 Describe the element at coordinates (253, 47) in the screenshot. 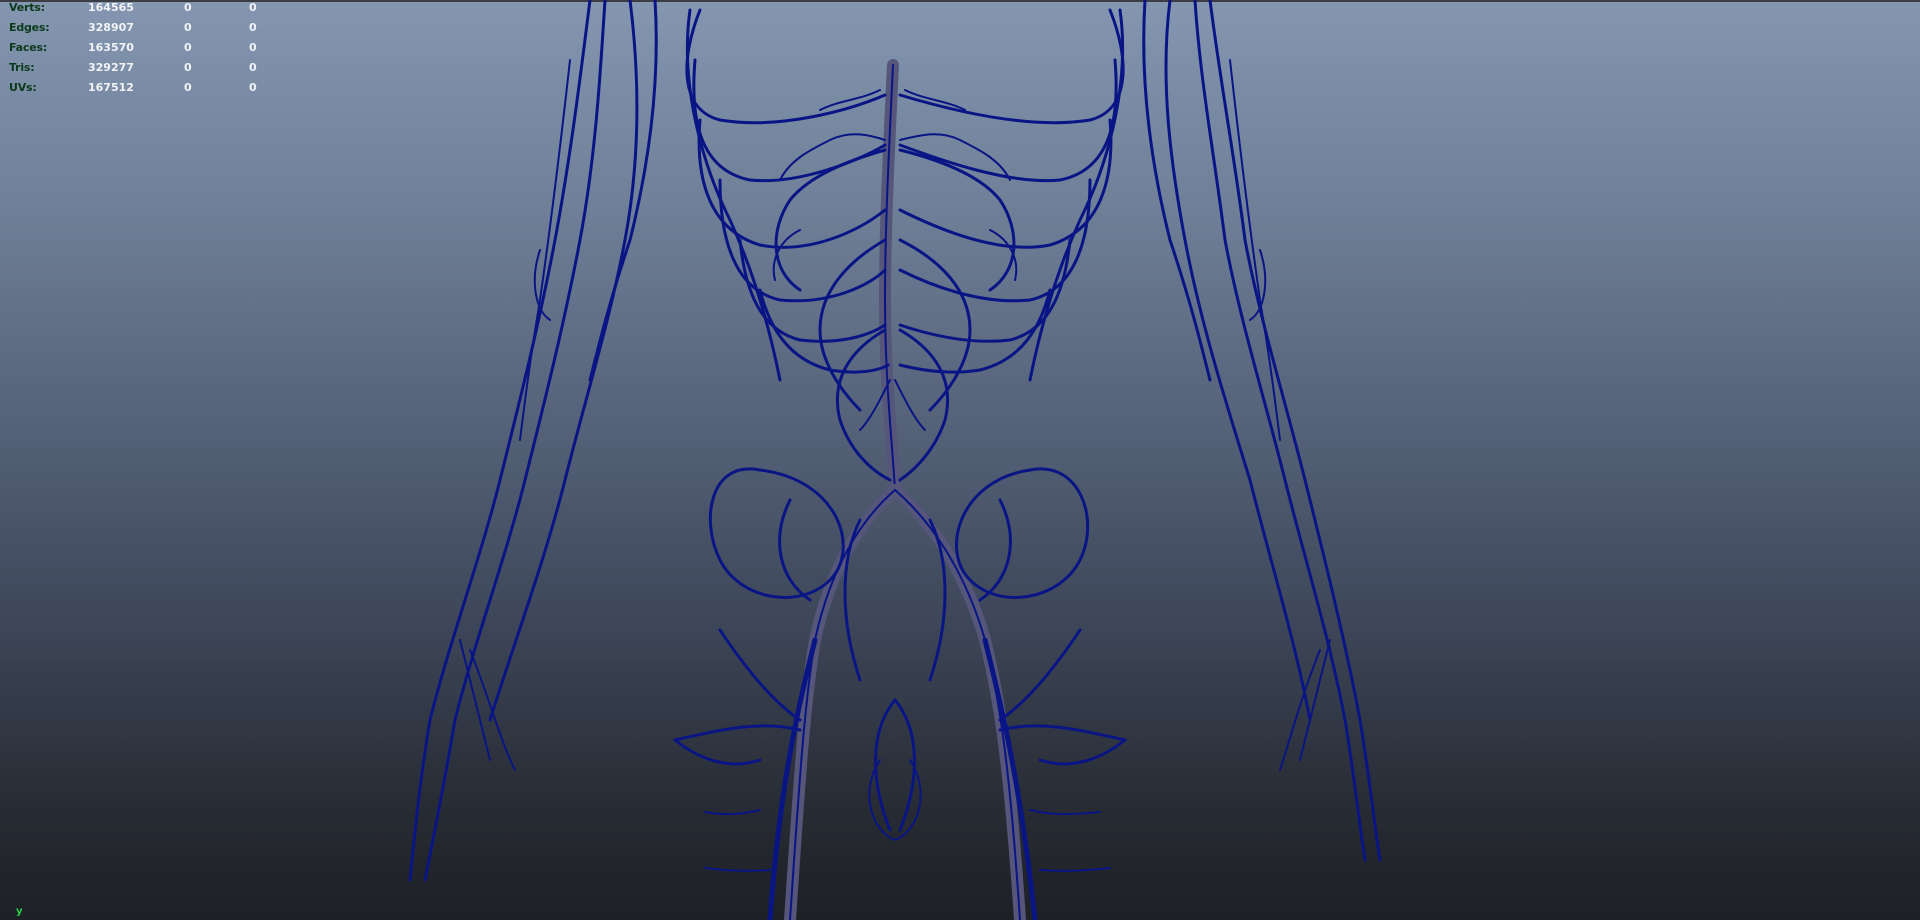

I see `hud-faces-triangles: 0` at that location.